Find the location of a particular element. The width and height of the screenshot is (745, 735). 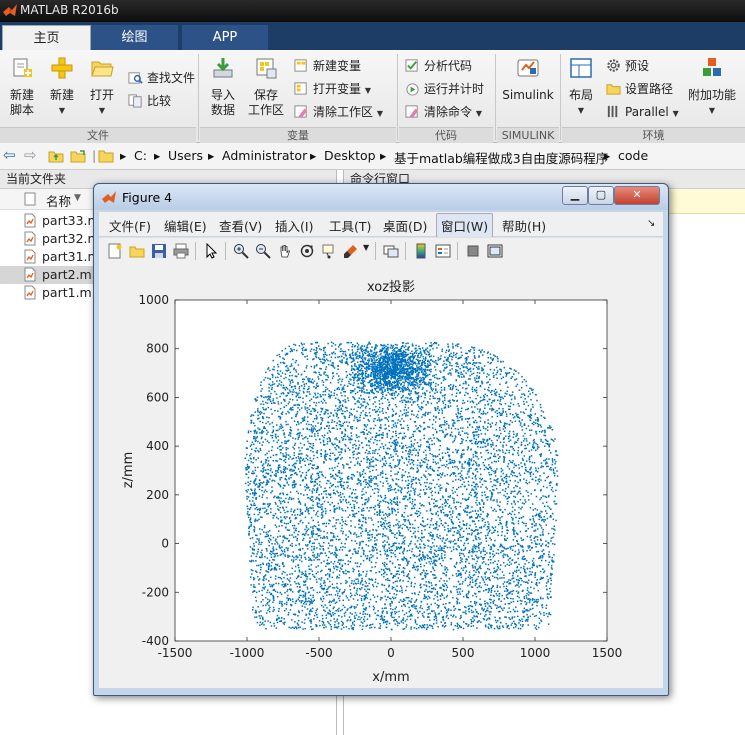

open-button: 打开 ▼ is located at coordinates (102, 84).